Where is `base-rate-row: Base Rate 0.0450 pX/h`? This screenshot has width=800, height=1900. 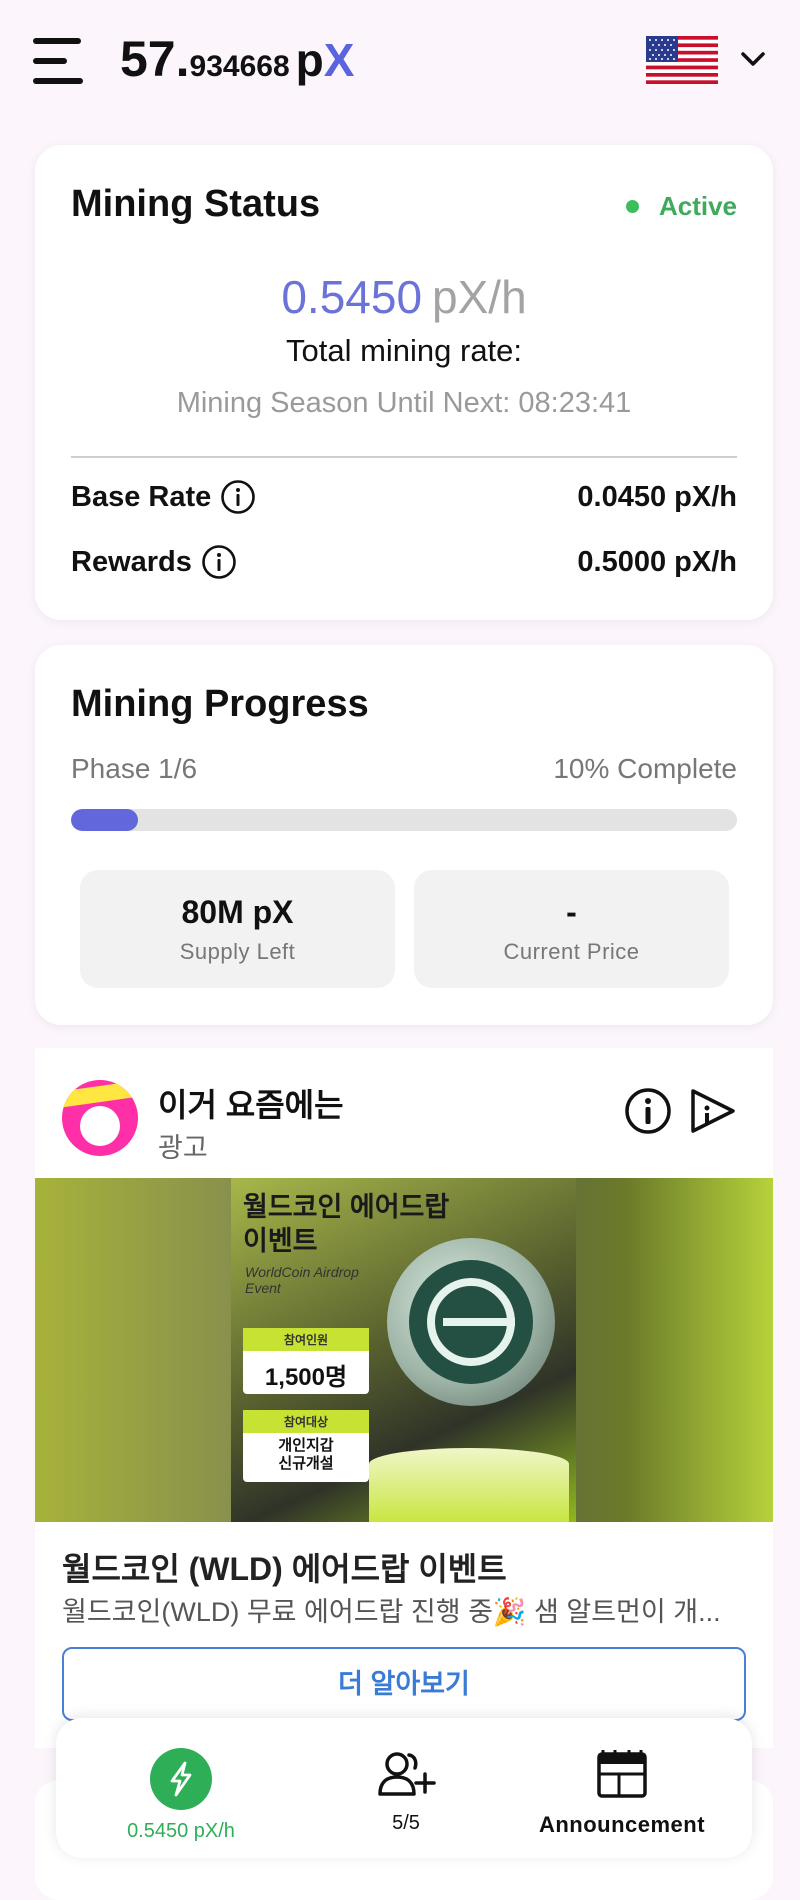 base-rate-row: Base Rate 0.0450 pX/h is located at coordinates (404, 497).